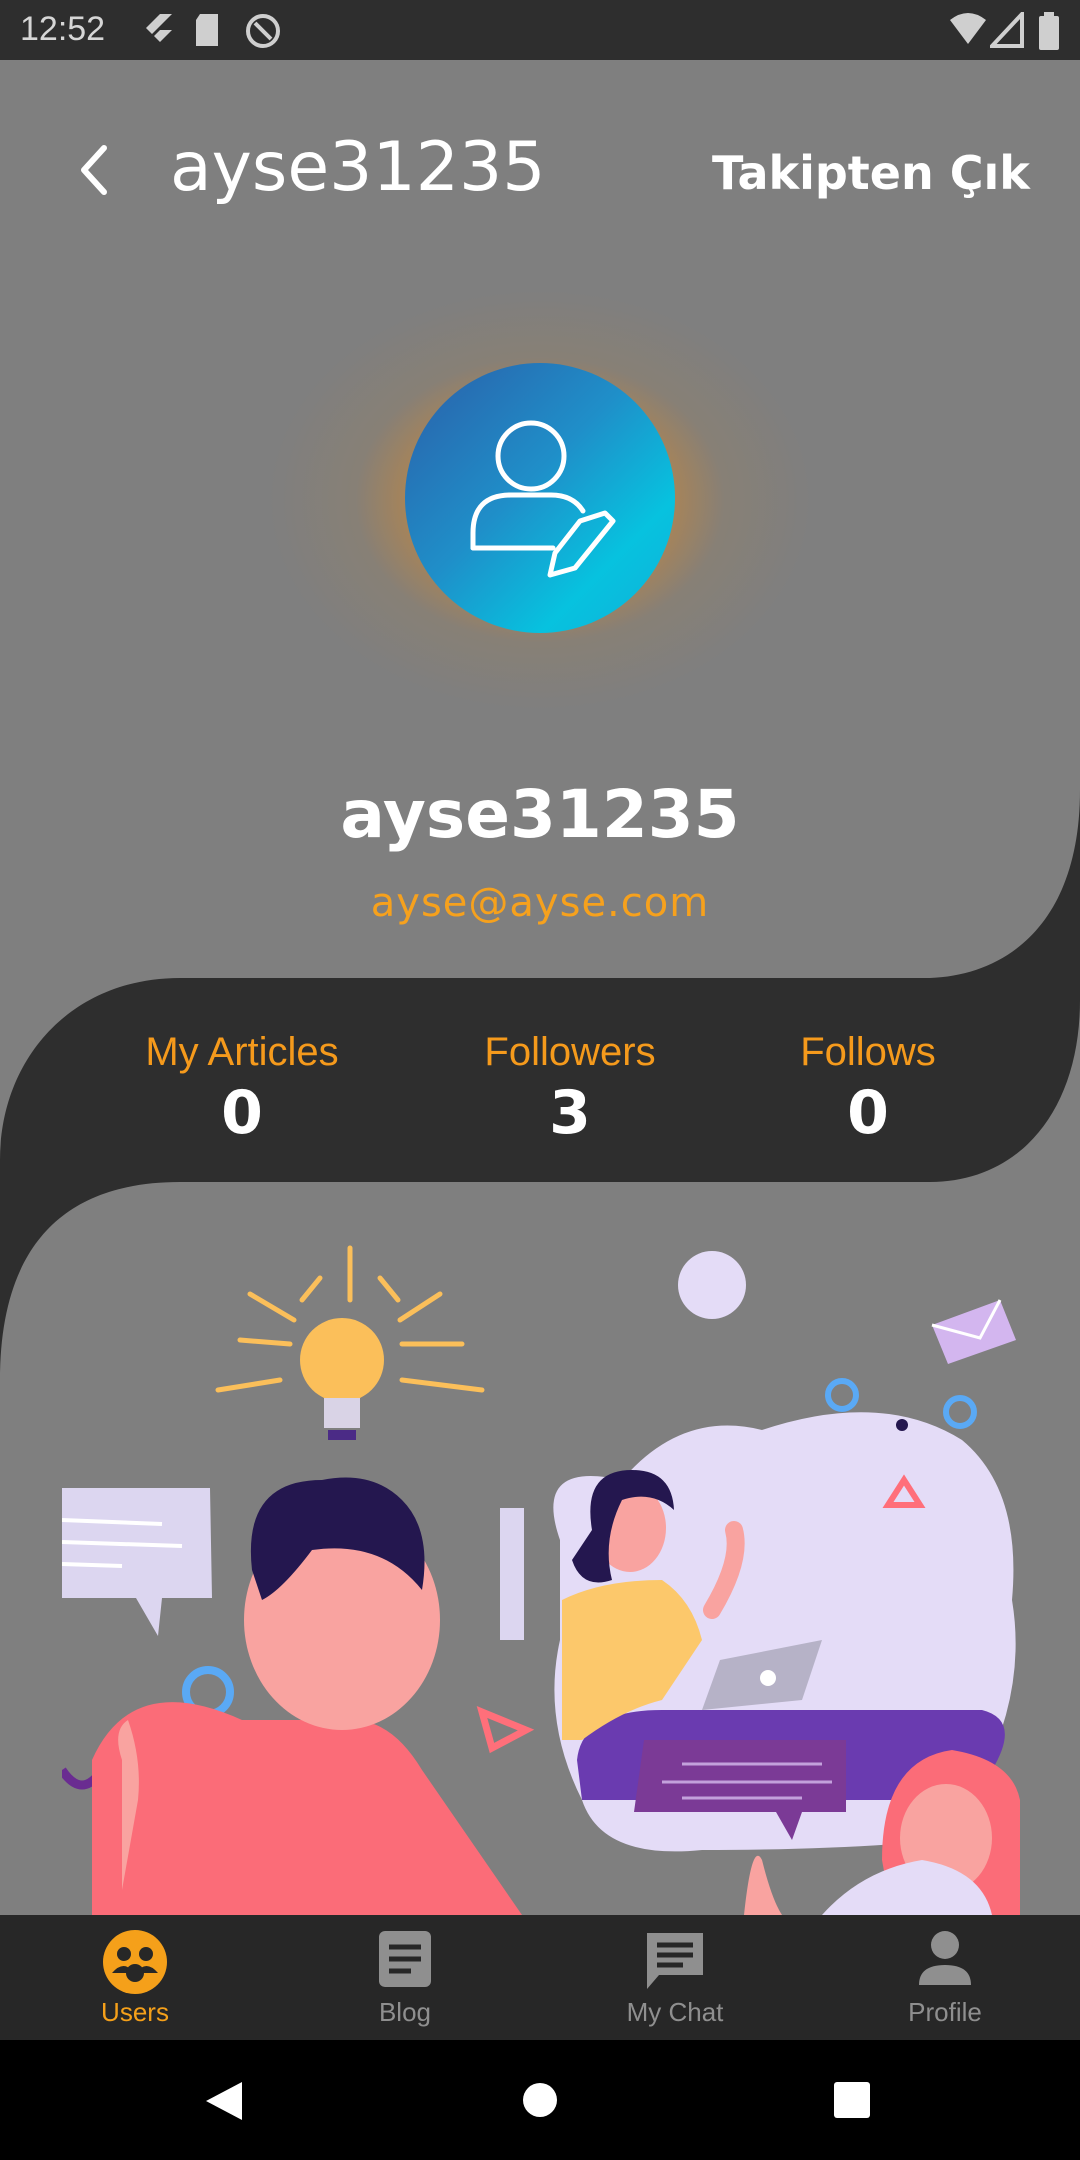 This screenshot has height=2160, width=1080. I want to click on flutter-icon, so click(159, 28).